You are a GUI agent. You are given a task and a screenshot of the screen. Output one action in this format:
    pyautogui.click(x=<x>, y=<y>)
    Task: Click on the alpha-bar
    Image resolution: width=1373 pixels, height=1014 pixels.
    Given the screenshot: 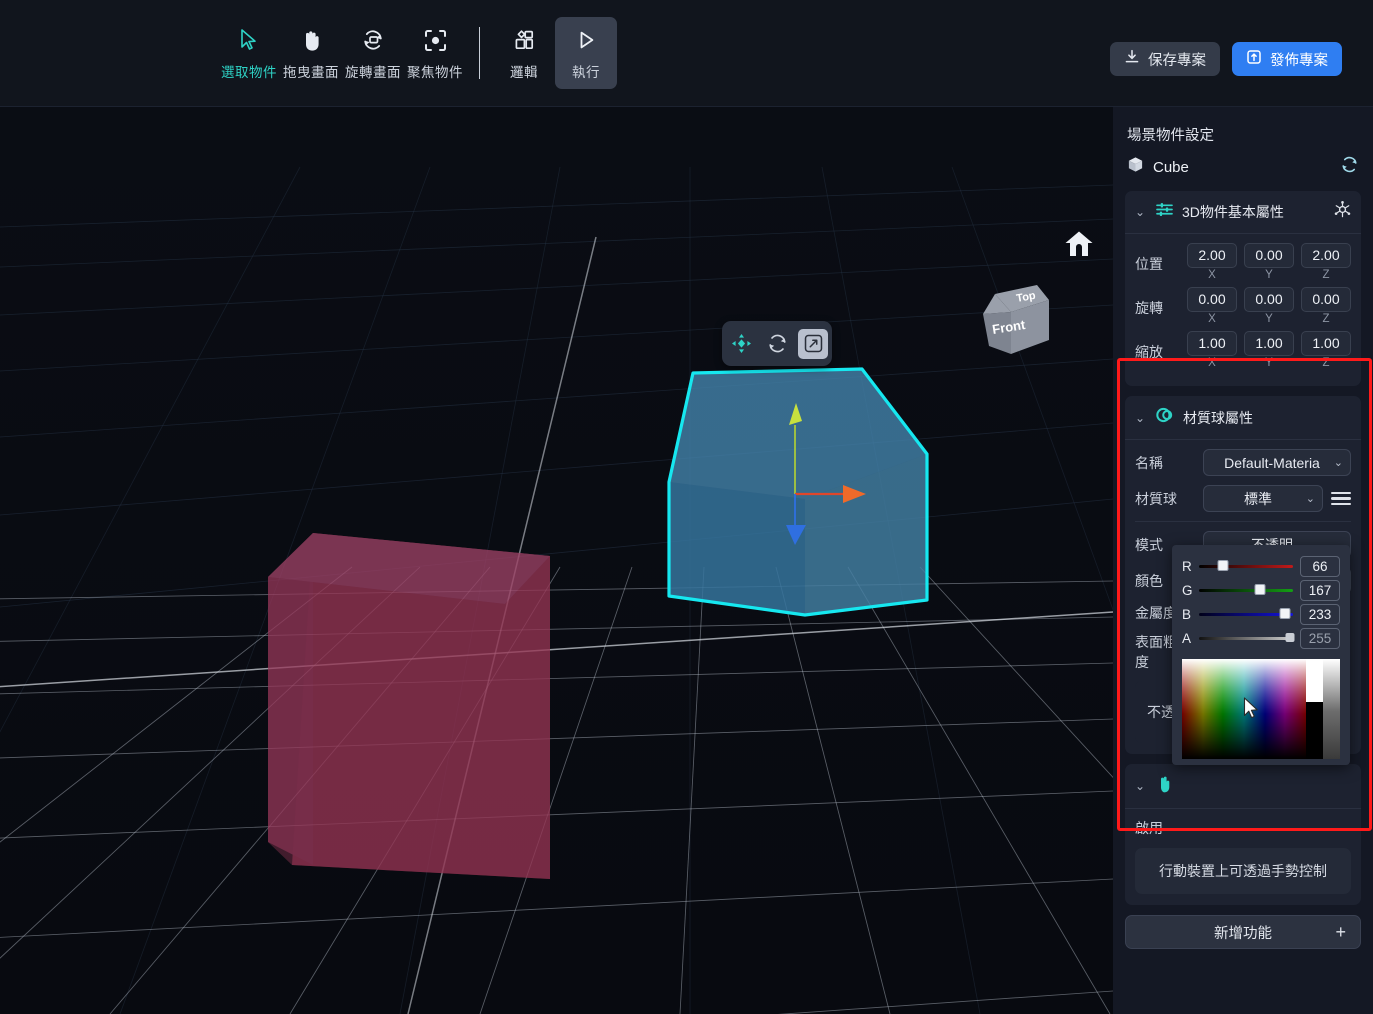 What is the action you would take?
    pyautogui.click(x=1331, y=709)
    